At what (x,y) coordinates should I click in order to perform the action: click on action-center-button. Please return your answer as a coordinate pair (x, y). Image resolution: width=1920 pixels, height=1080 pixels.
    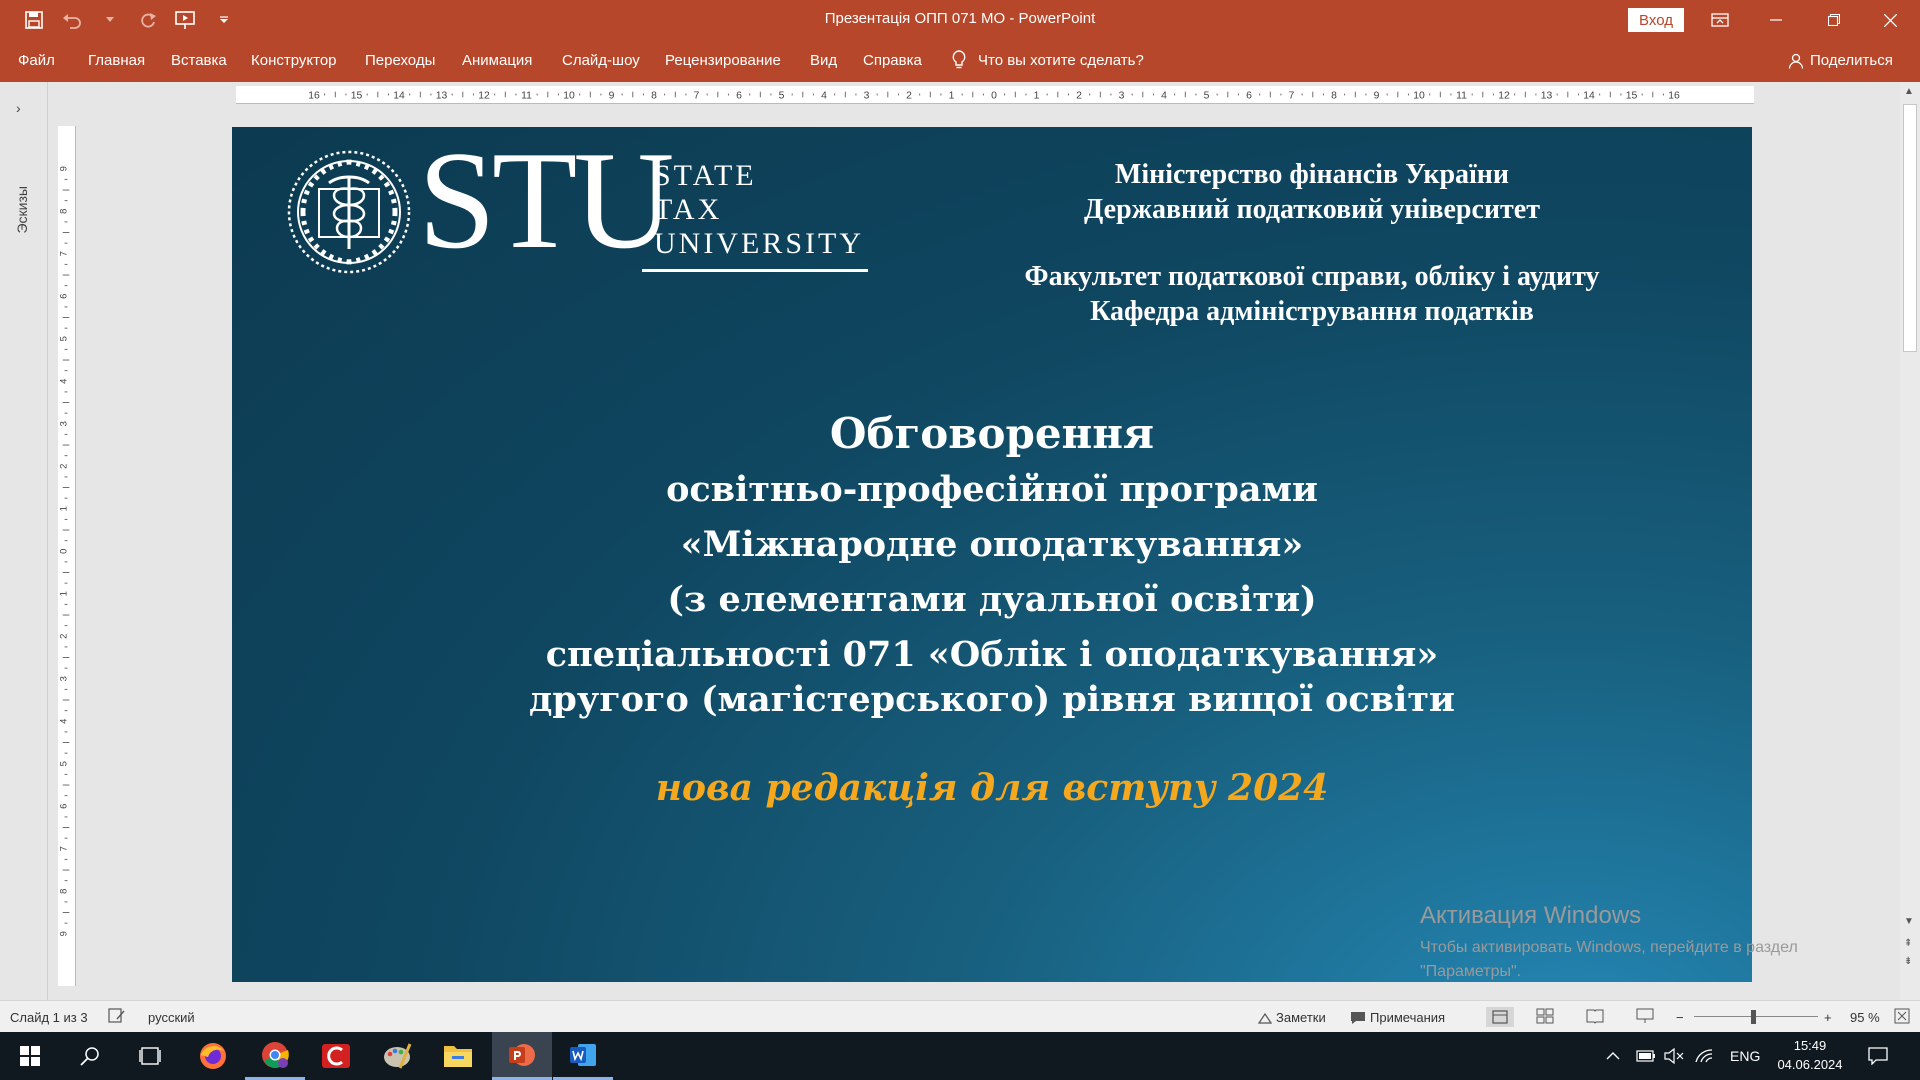
    Looking at the image, I should click on (1878, 1056).